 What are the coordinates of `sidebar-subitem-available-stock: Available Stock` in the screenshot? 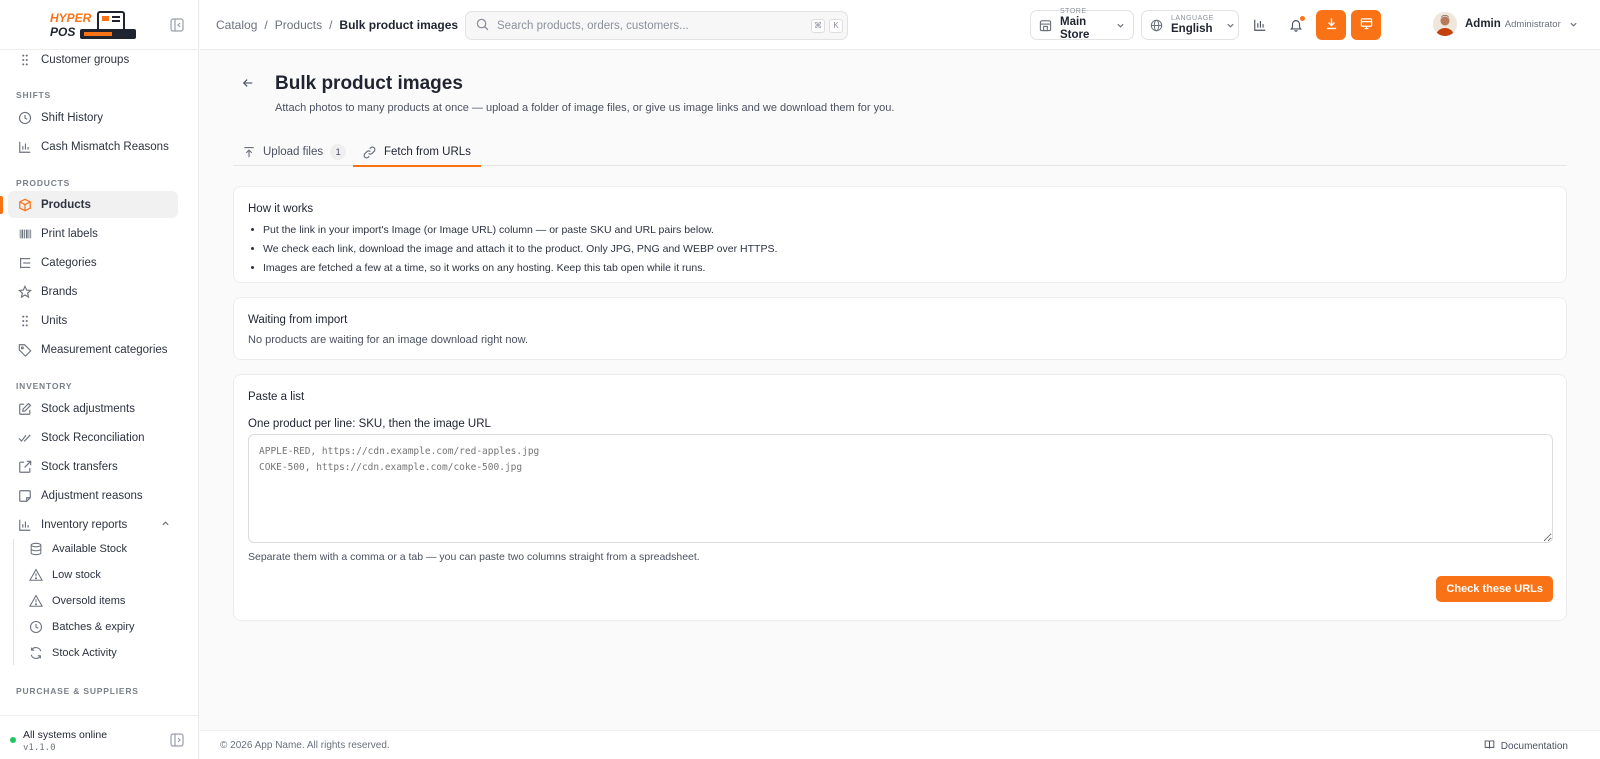 It's located at (97, 549).